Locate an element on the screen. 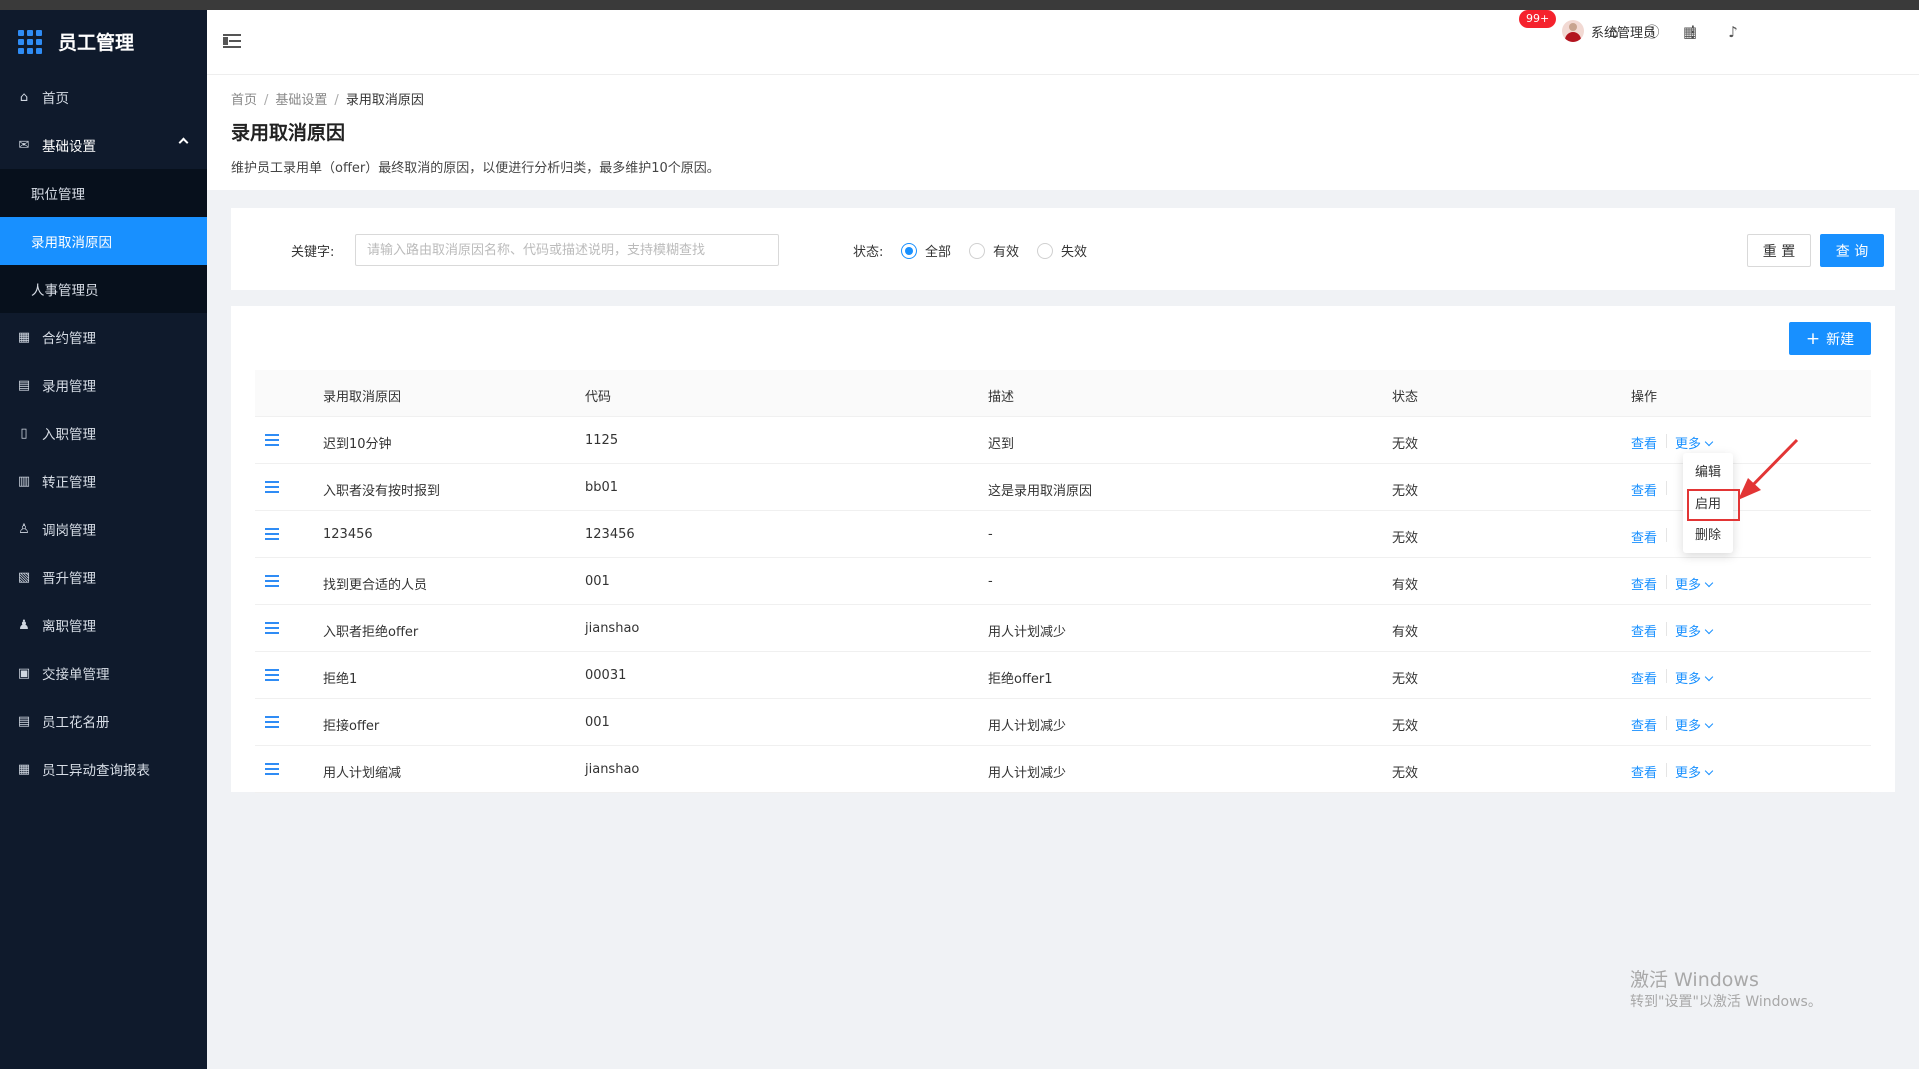  sidebar-item-label: 人事管理员 is located at coordinates (65, 291).